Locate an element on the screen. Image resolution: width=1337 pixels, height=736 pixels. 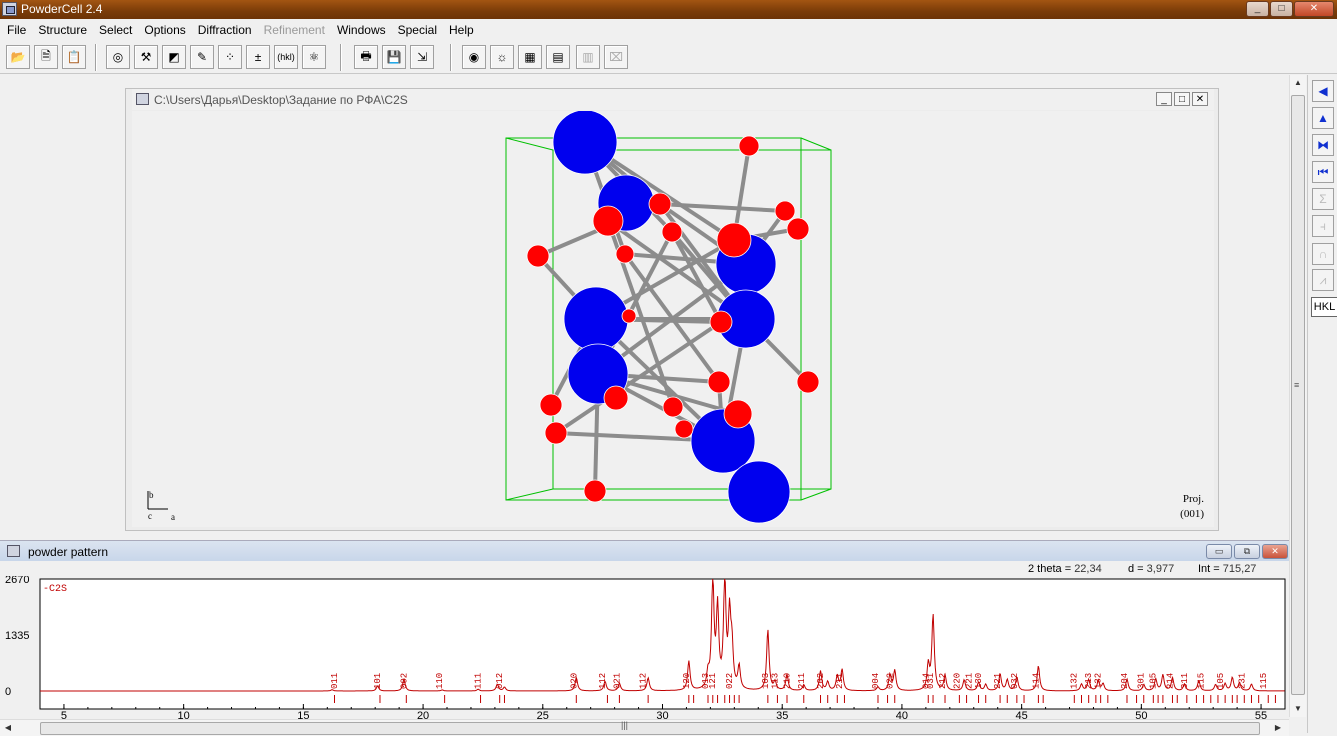
first-button: ⏮ is located at coordinates (1323, 172).